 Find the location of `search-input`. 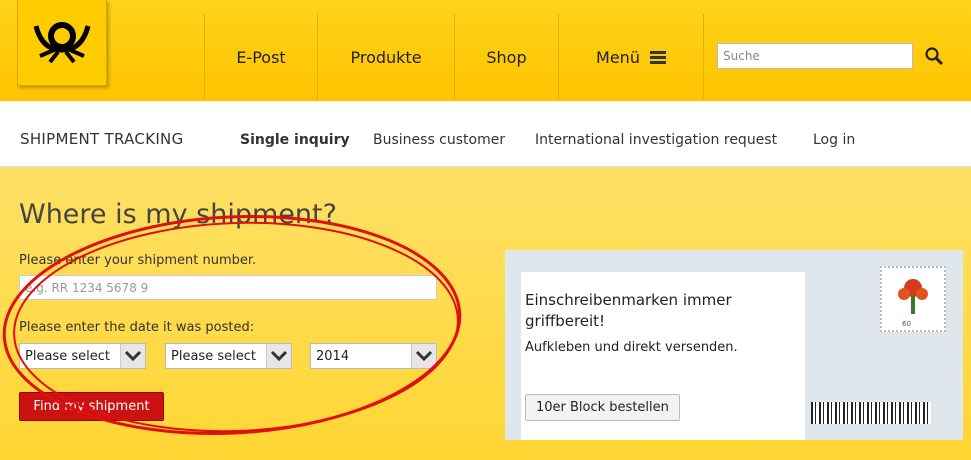

search-input is located at coordinates (815, 56).